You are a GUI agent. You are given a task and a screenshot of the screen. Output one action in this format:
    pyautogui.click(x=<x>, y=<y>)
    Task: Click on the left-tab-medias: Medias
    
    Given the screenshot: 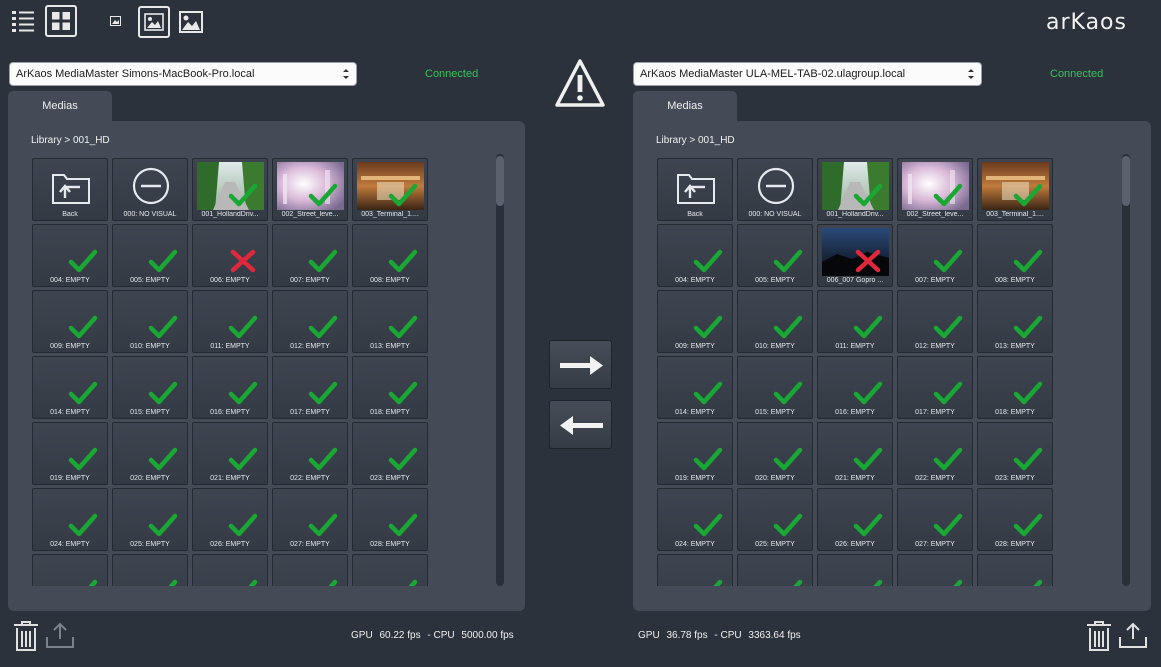 What is the action you would take?
    pyautogui.click(x=60, y=106)
    